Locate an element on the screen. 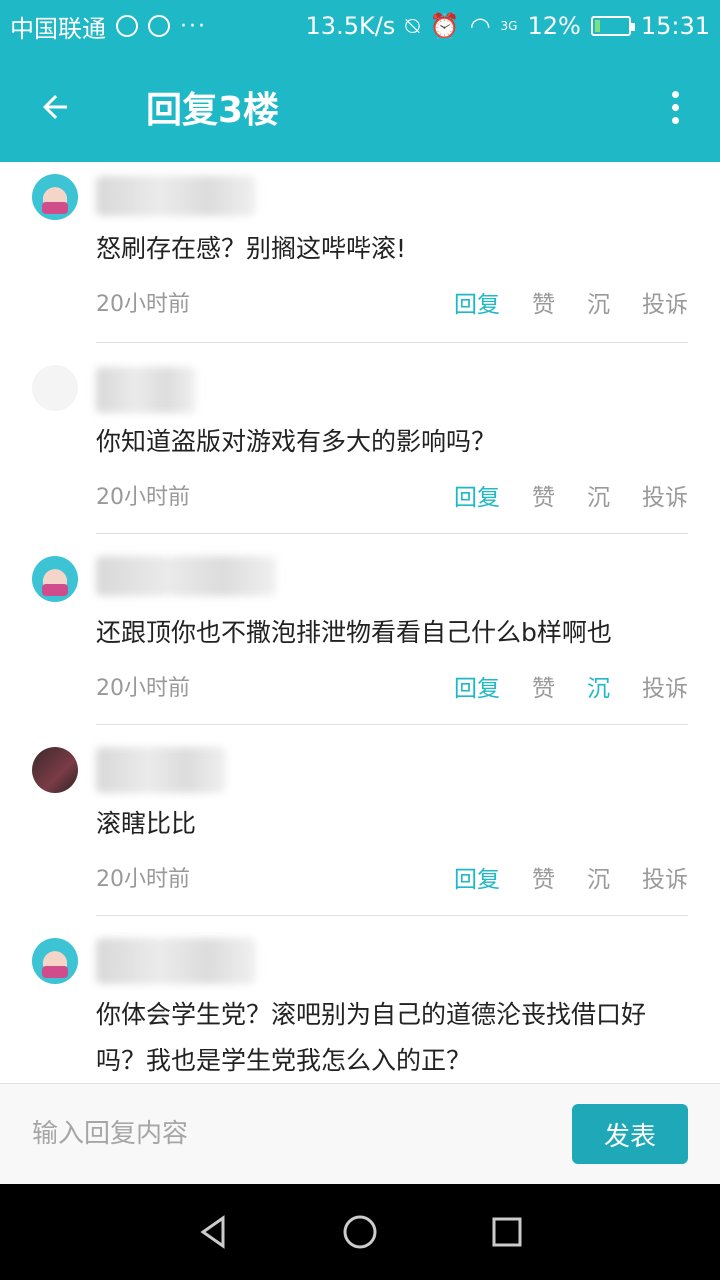 The width and height of the screenshot is (720, 1280). status-bar: 中国联通 ··· 13.5K/s ⍉ ⏰ ◠ 3G 12% 15:31 is located at coordinates (360, 26).